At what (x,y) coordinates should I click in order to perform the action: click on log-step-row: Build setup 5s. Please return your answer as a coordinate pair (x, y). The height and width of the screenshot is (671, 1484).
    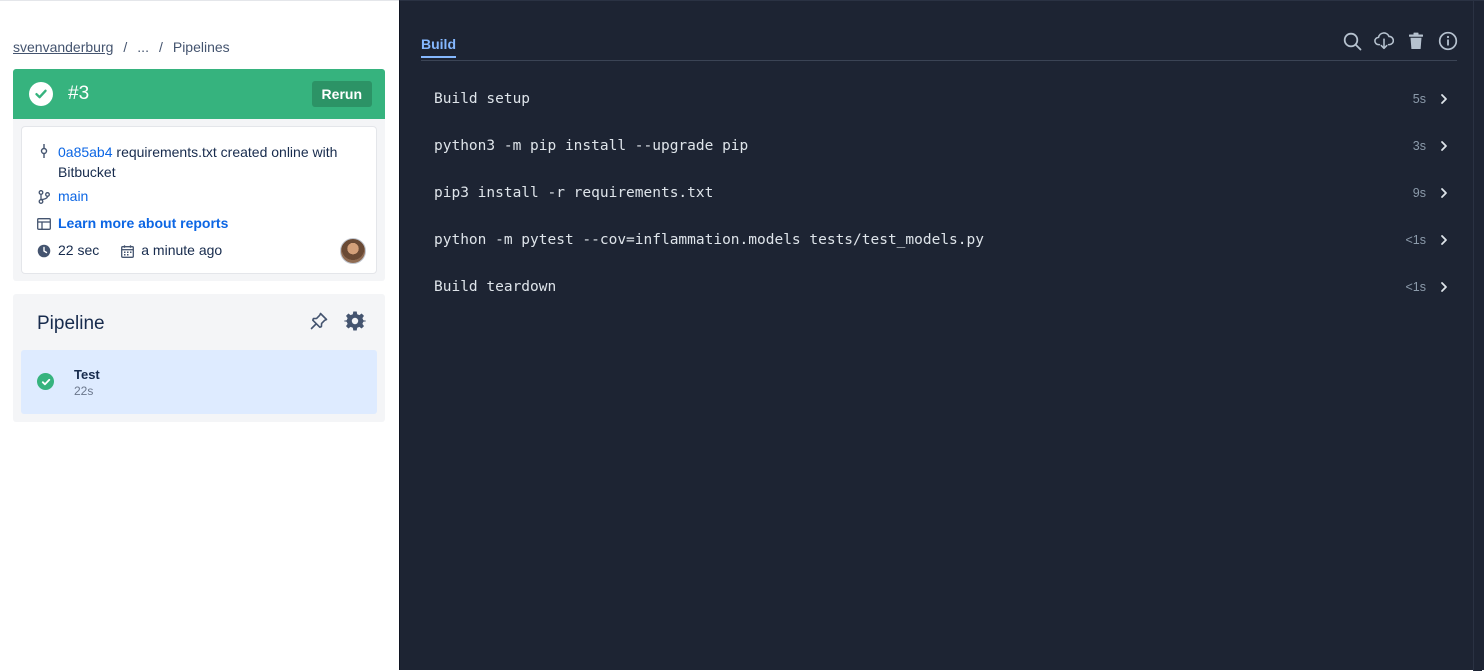
    Looking at the image, I should click on (941, 98).